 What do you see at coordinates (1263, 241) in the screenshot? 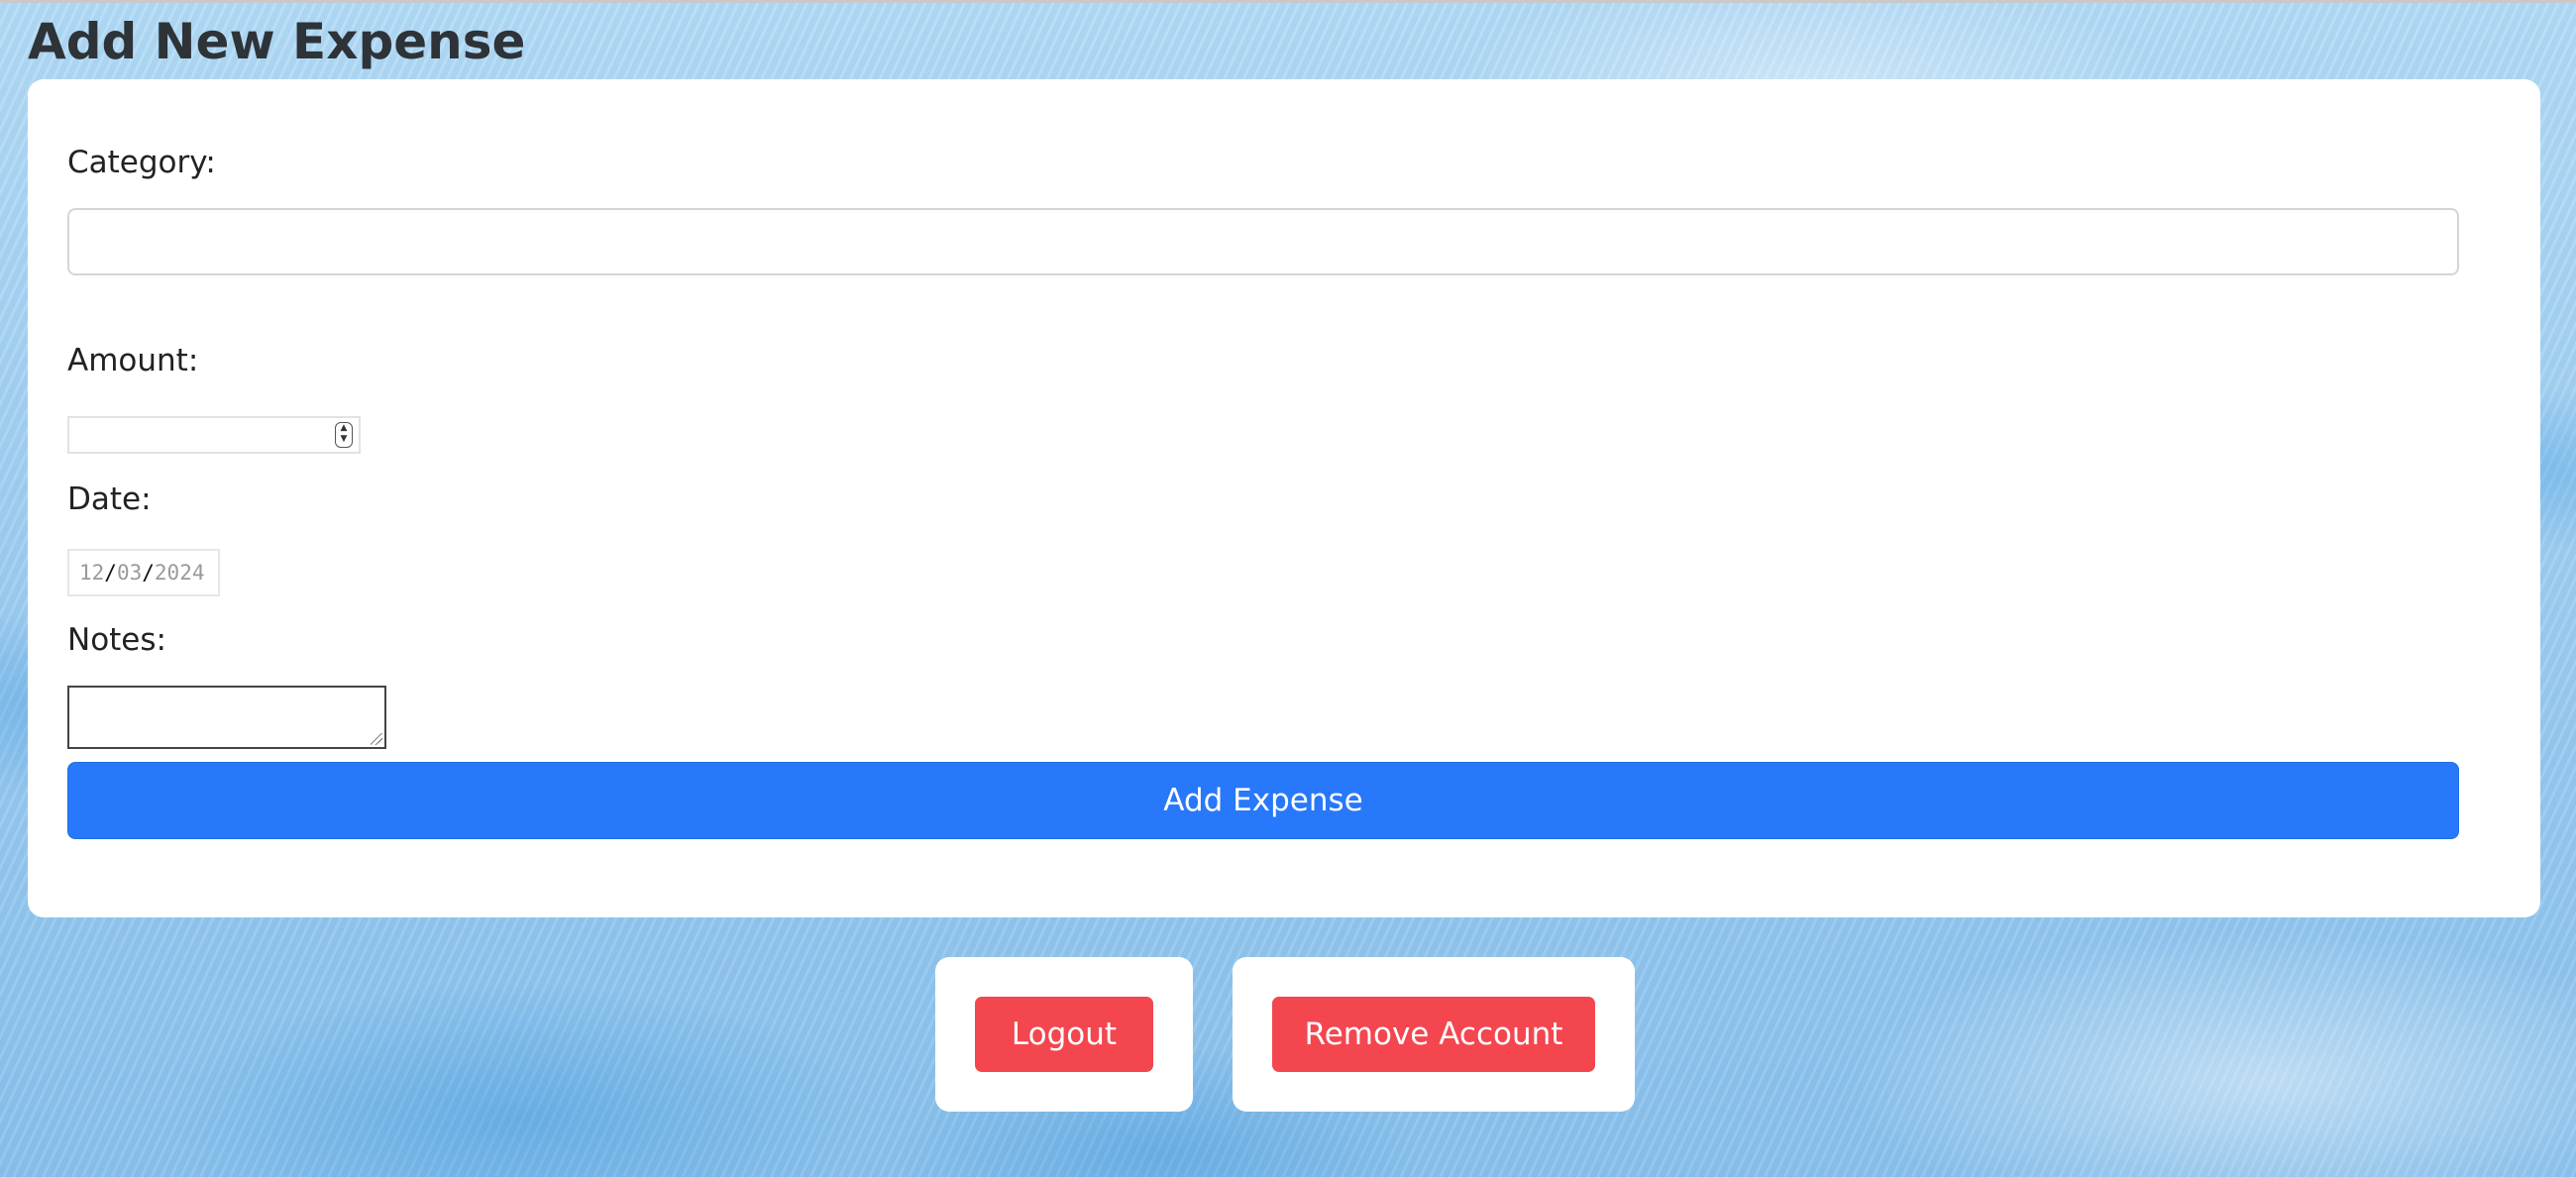
I see `category-input` at bounding box center [1263, 241].